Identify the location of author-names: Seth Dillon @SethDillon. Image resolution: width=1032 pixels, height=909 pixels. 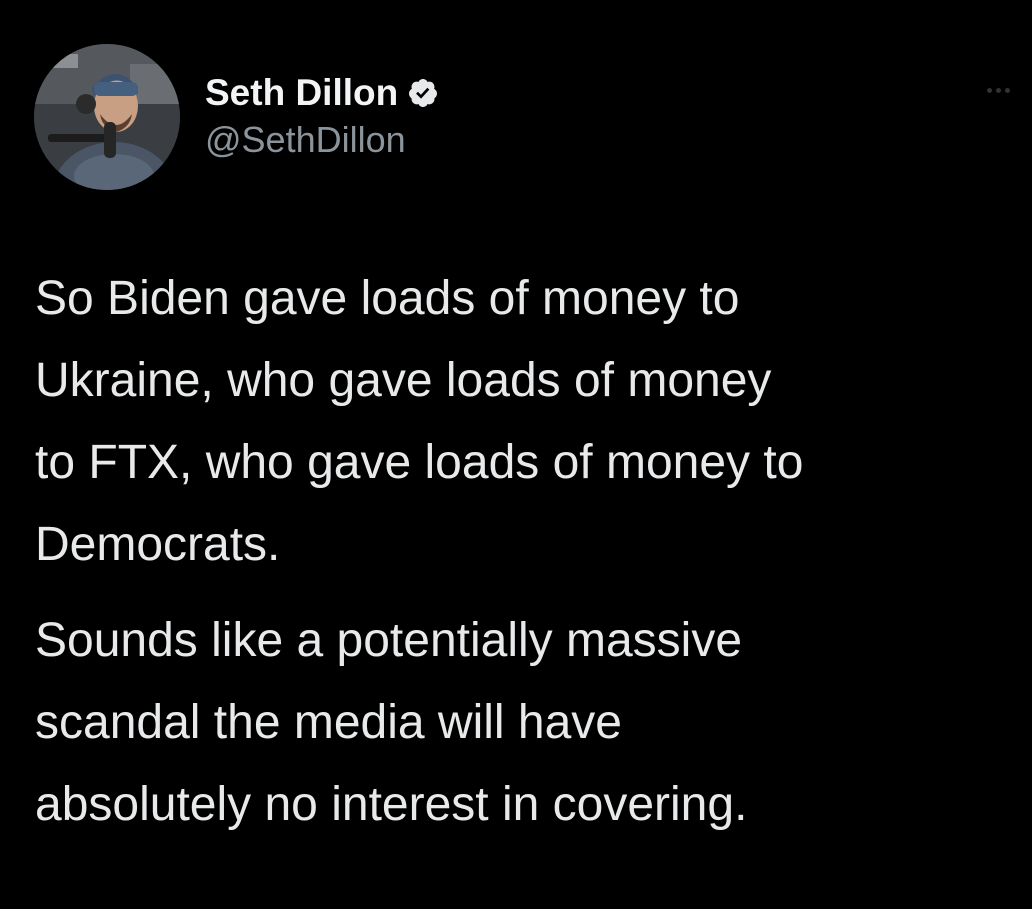
(322, 115).